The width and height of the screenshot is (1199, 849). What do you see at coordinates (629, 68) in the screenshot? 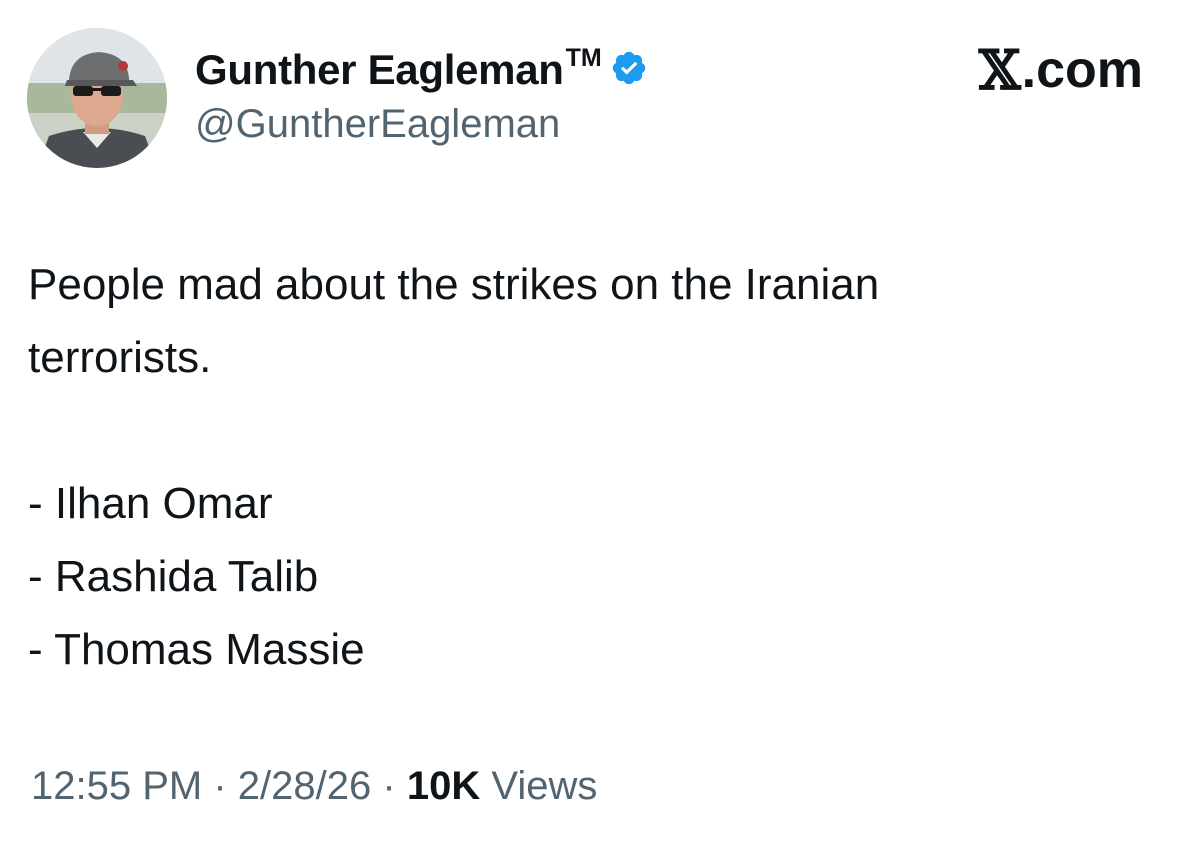
I see `verified-badge-icon` at bounding box center [629, 68].